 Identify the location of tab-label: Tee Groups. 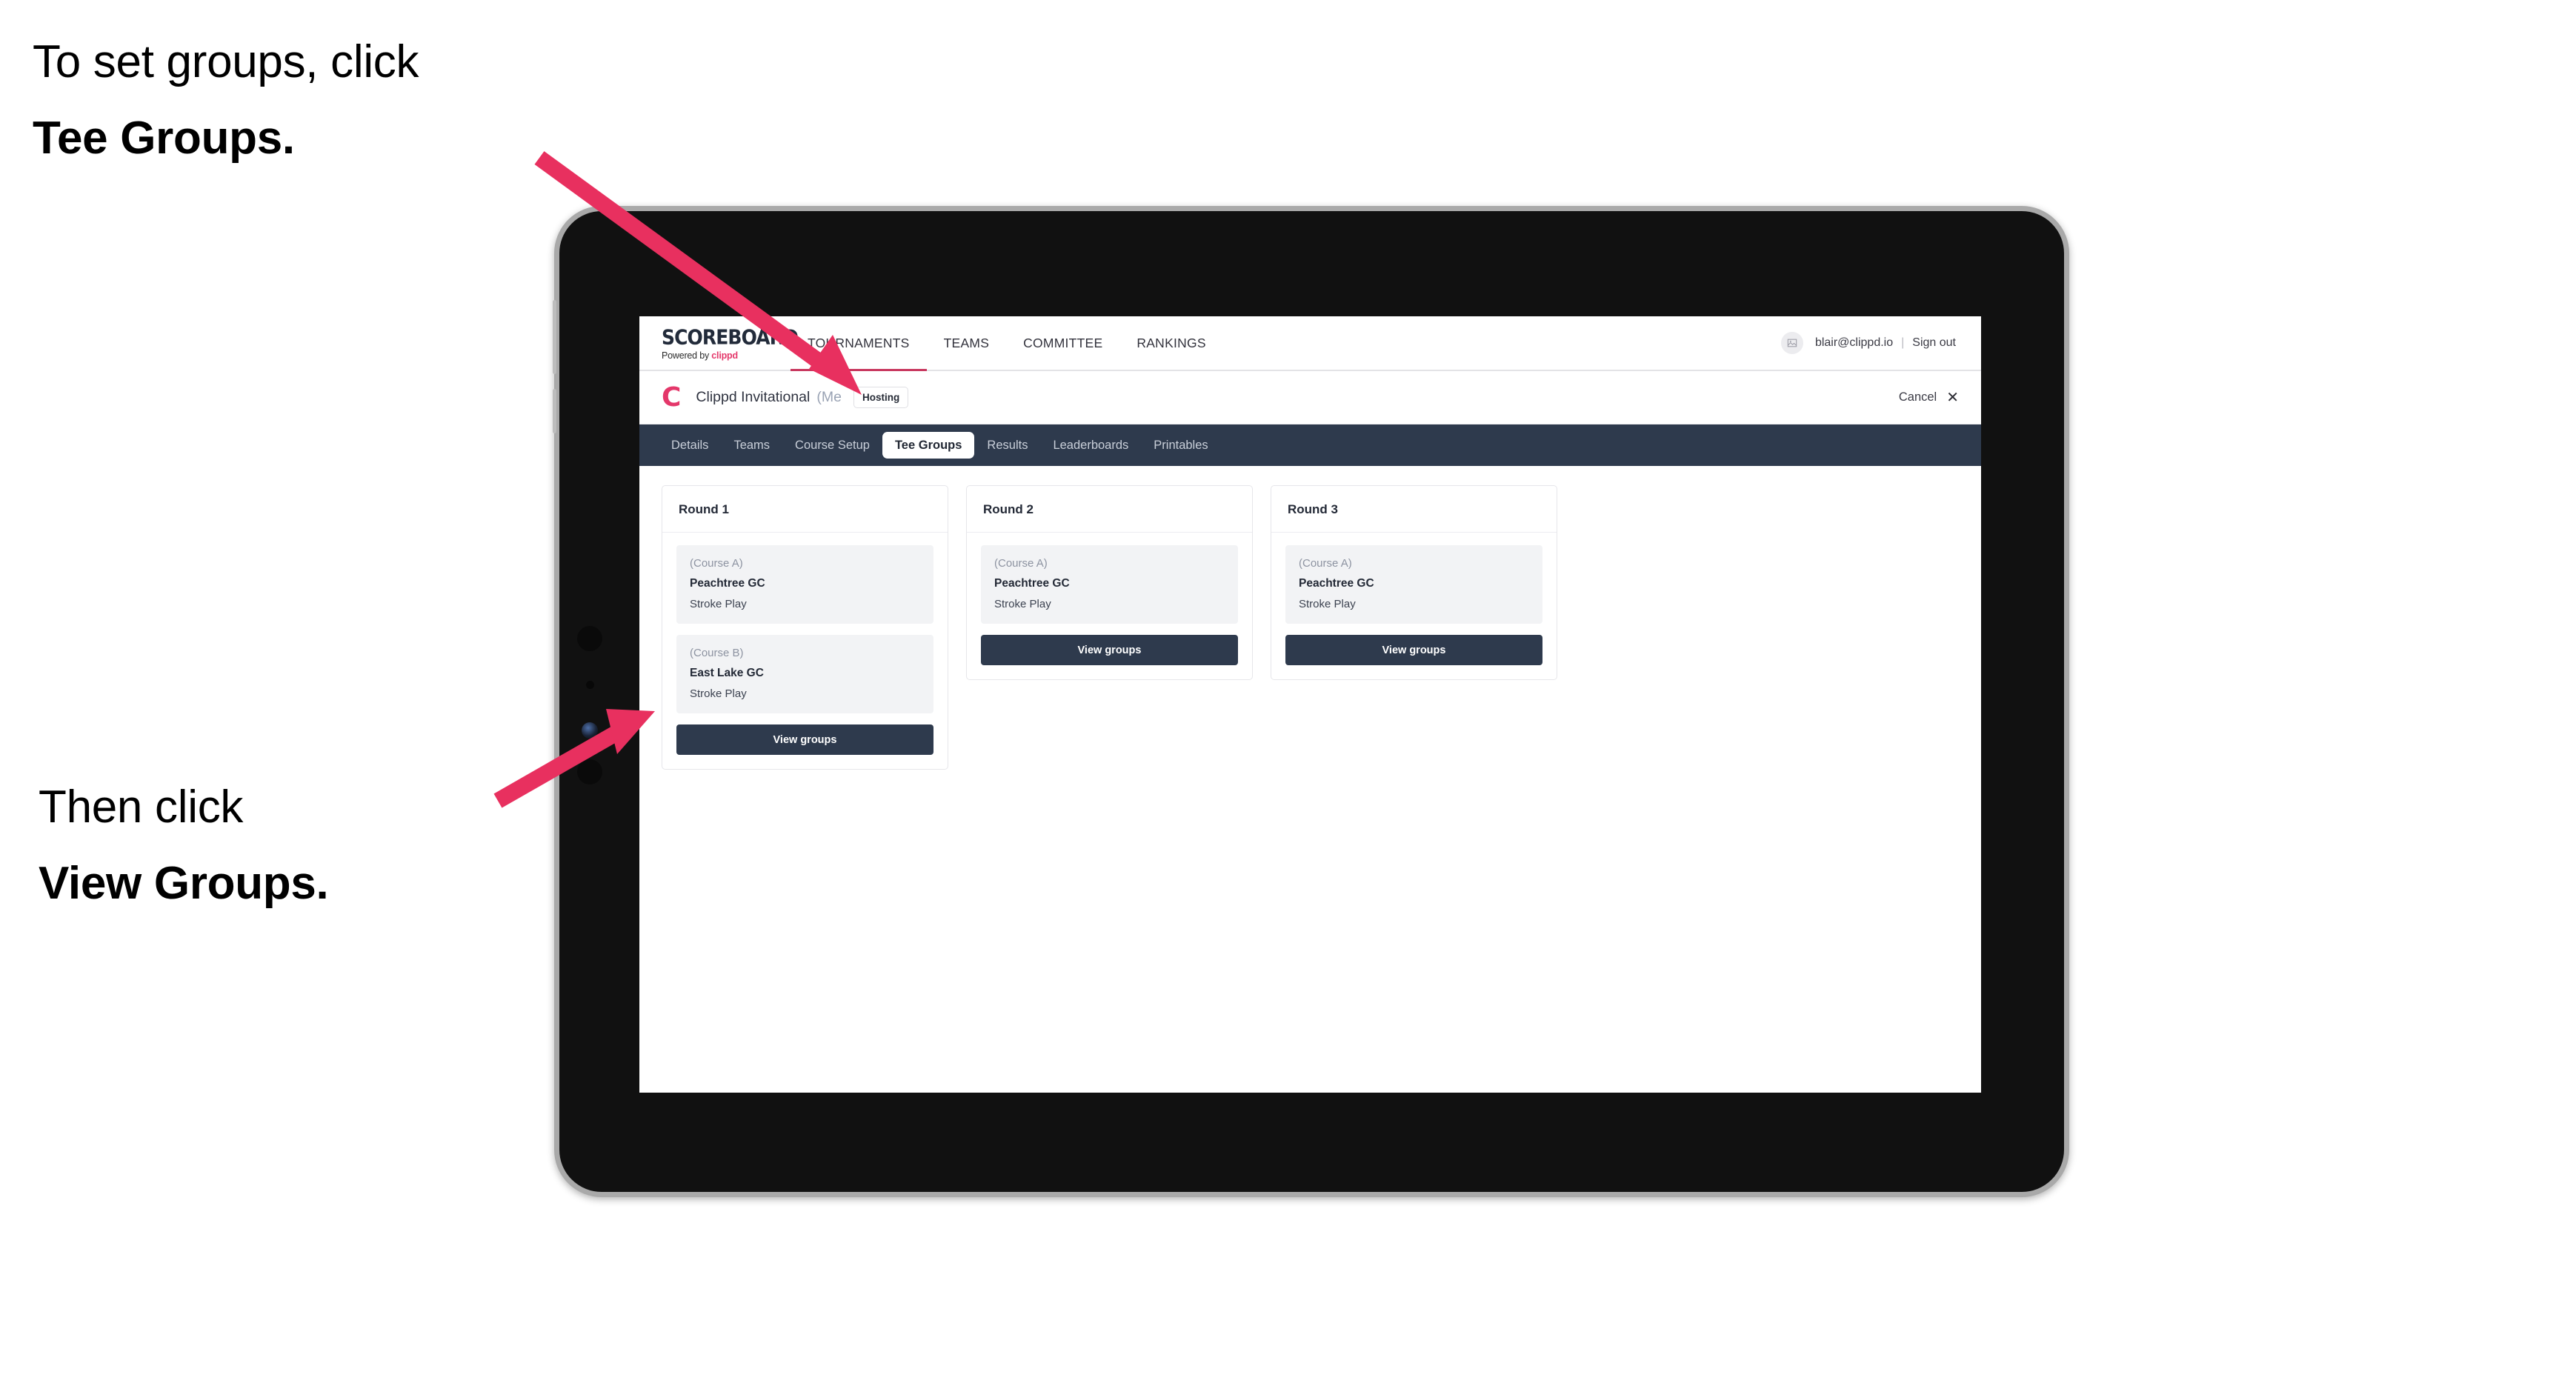
(928, 445).